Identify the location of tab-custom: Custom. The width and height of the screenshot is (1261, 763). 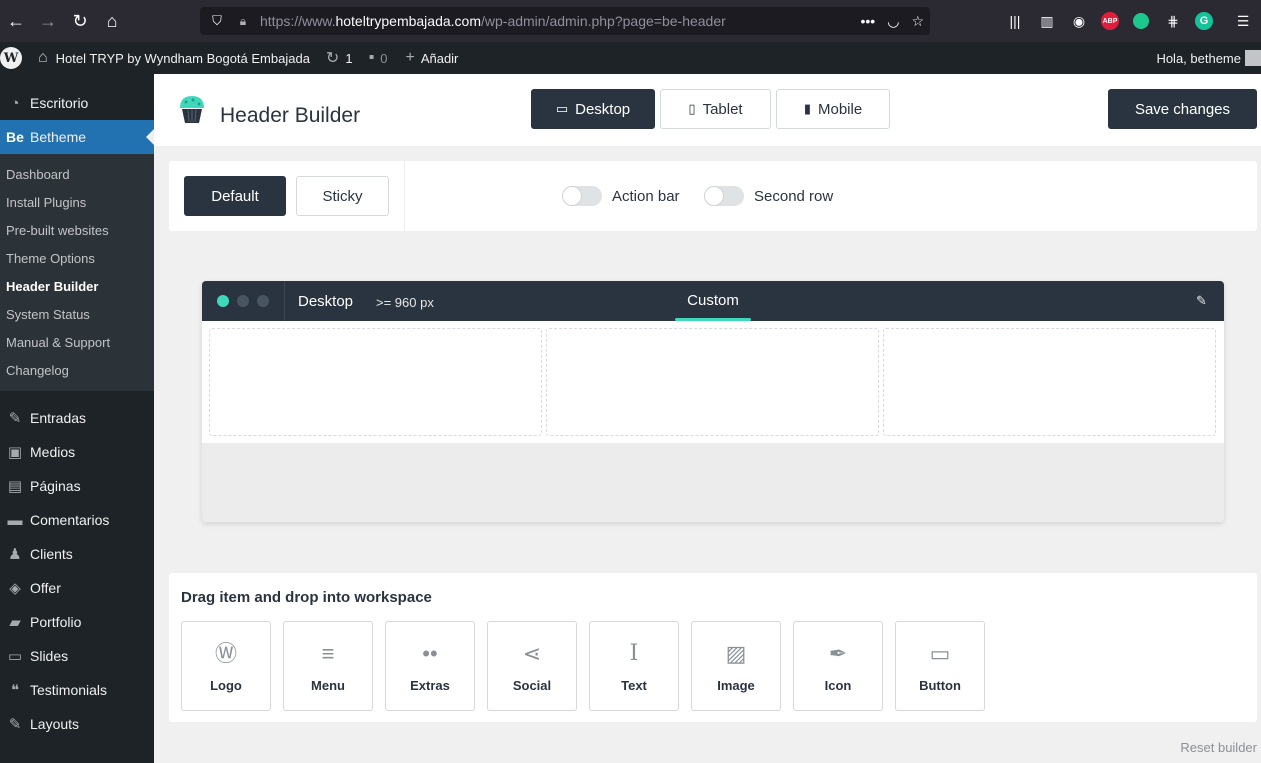
(713, 301).